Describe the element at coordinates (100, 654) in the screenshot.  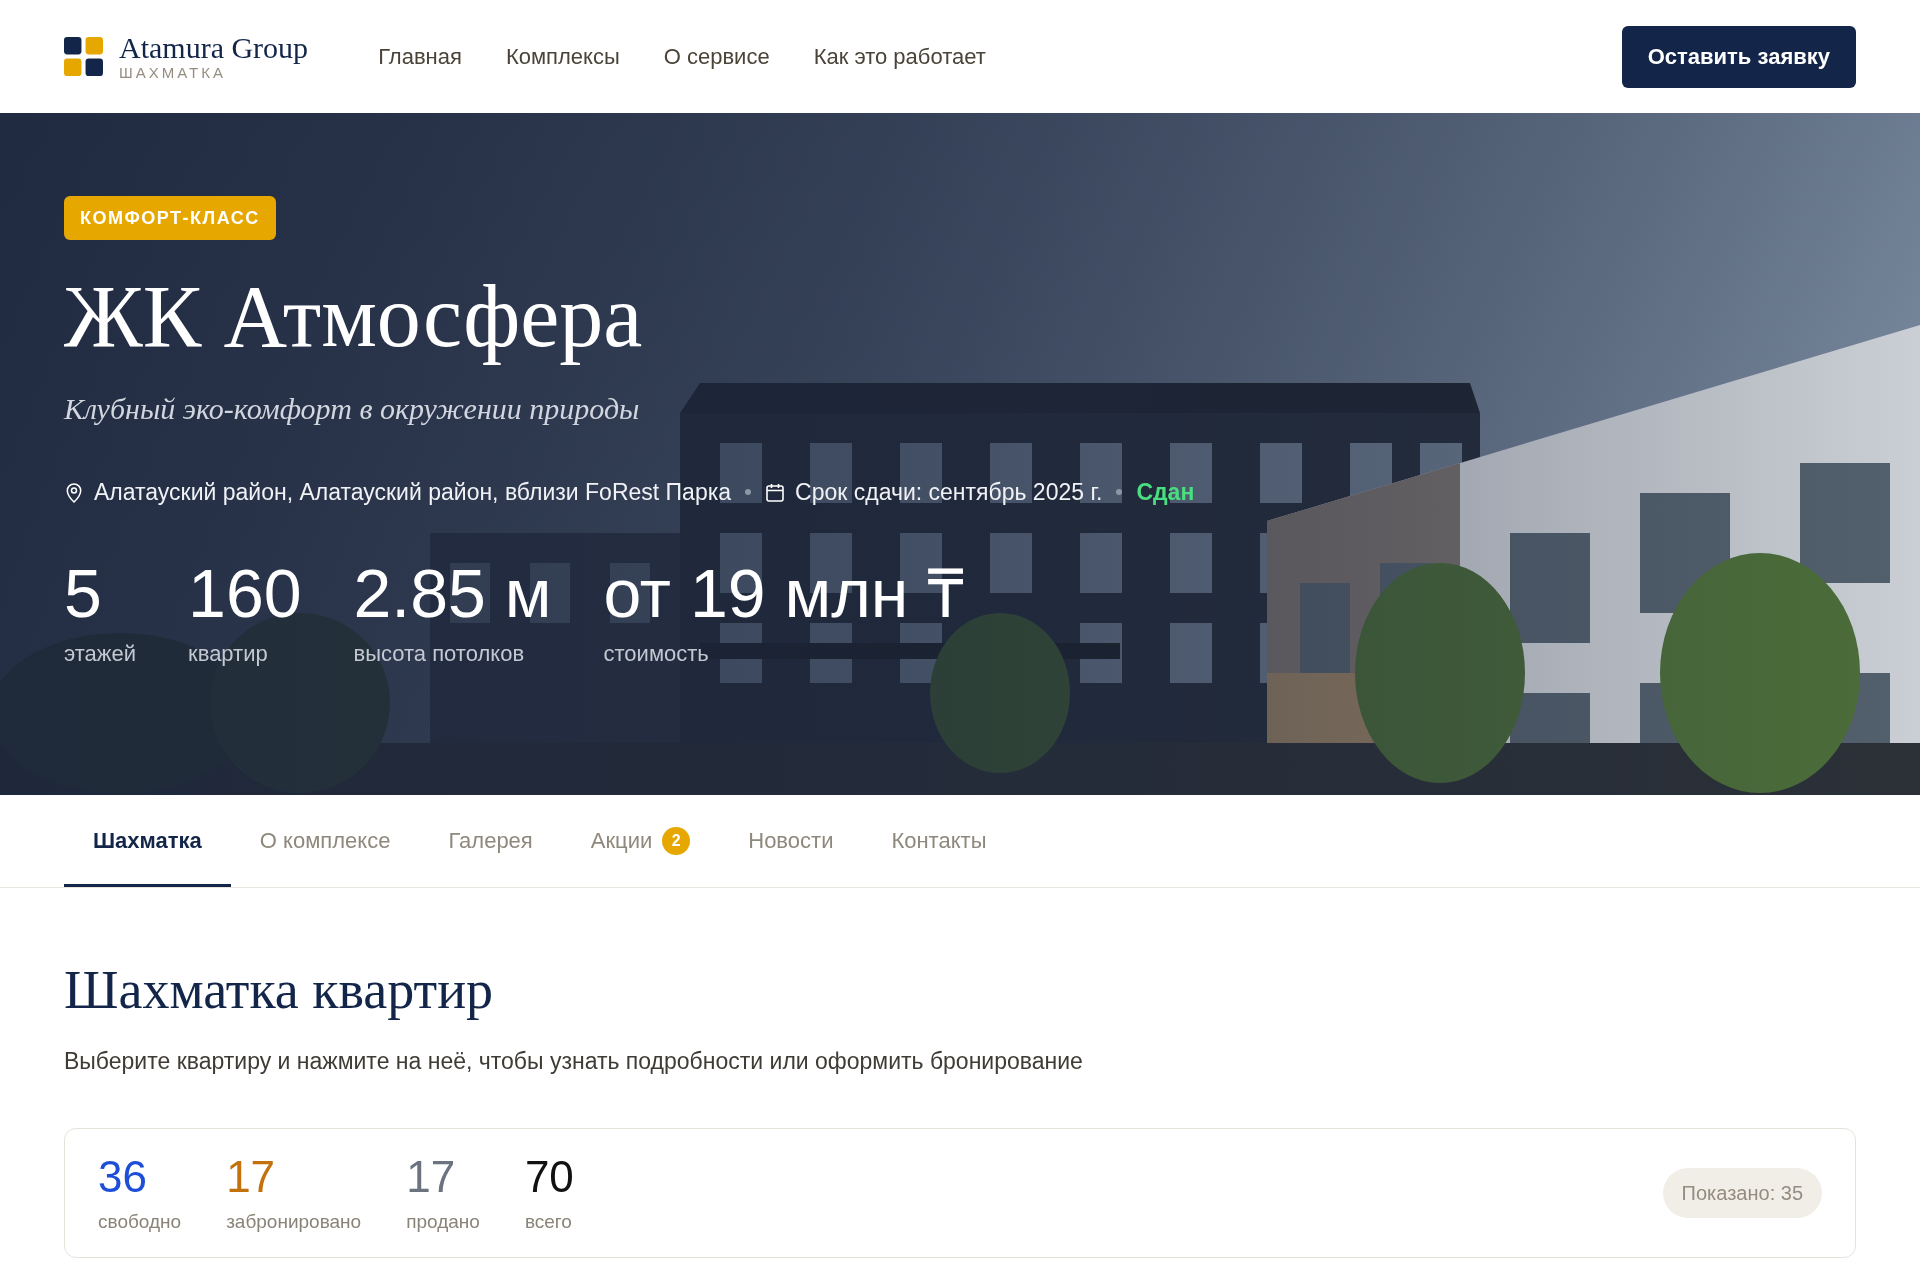
I see `stat-label: этажей` at that location.